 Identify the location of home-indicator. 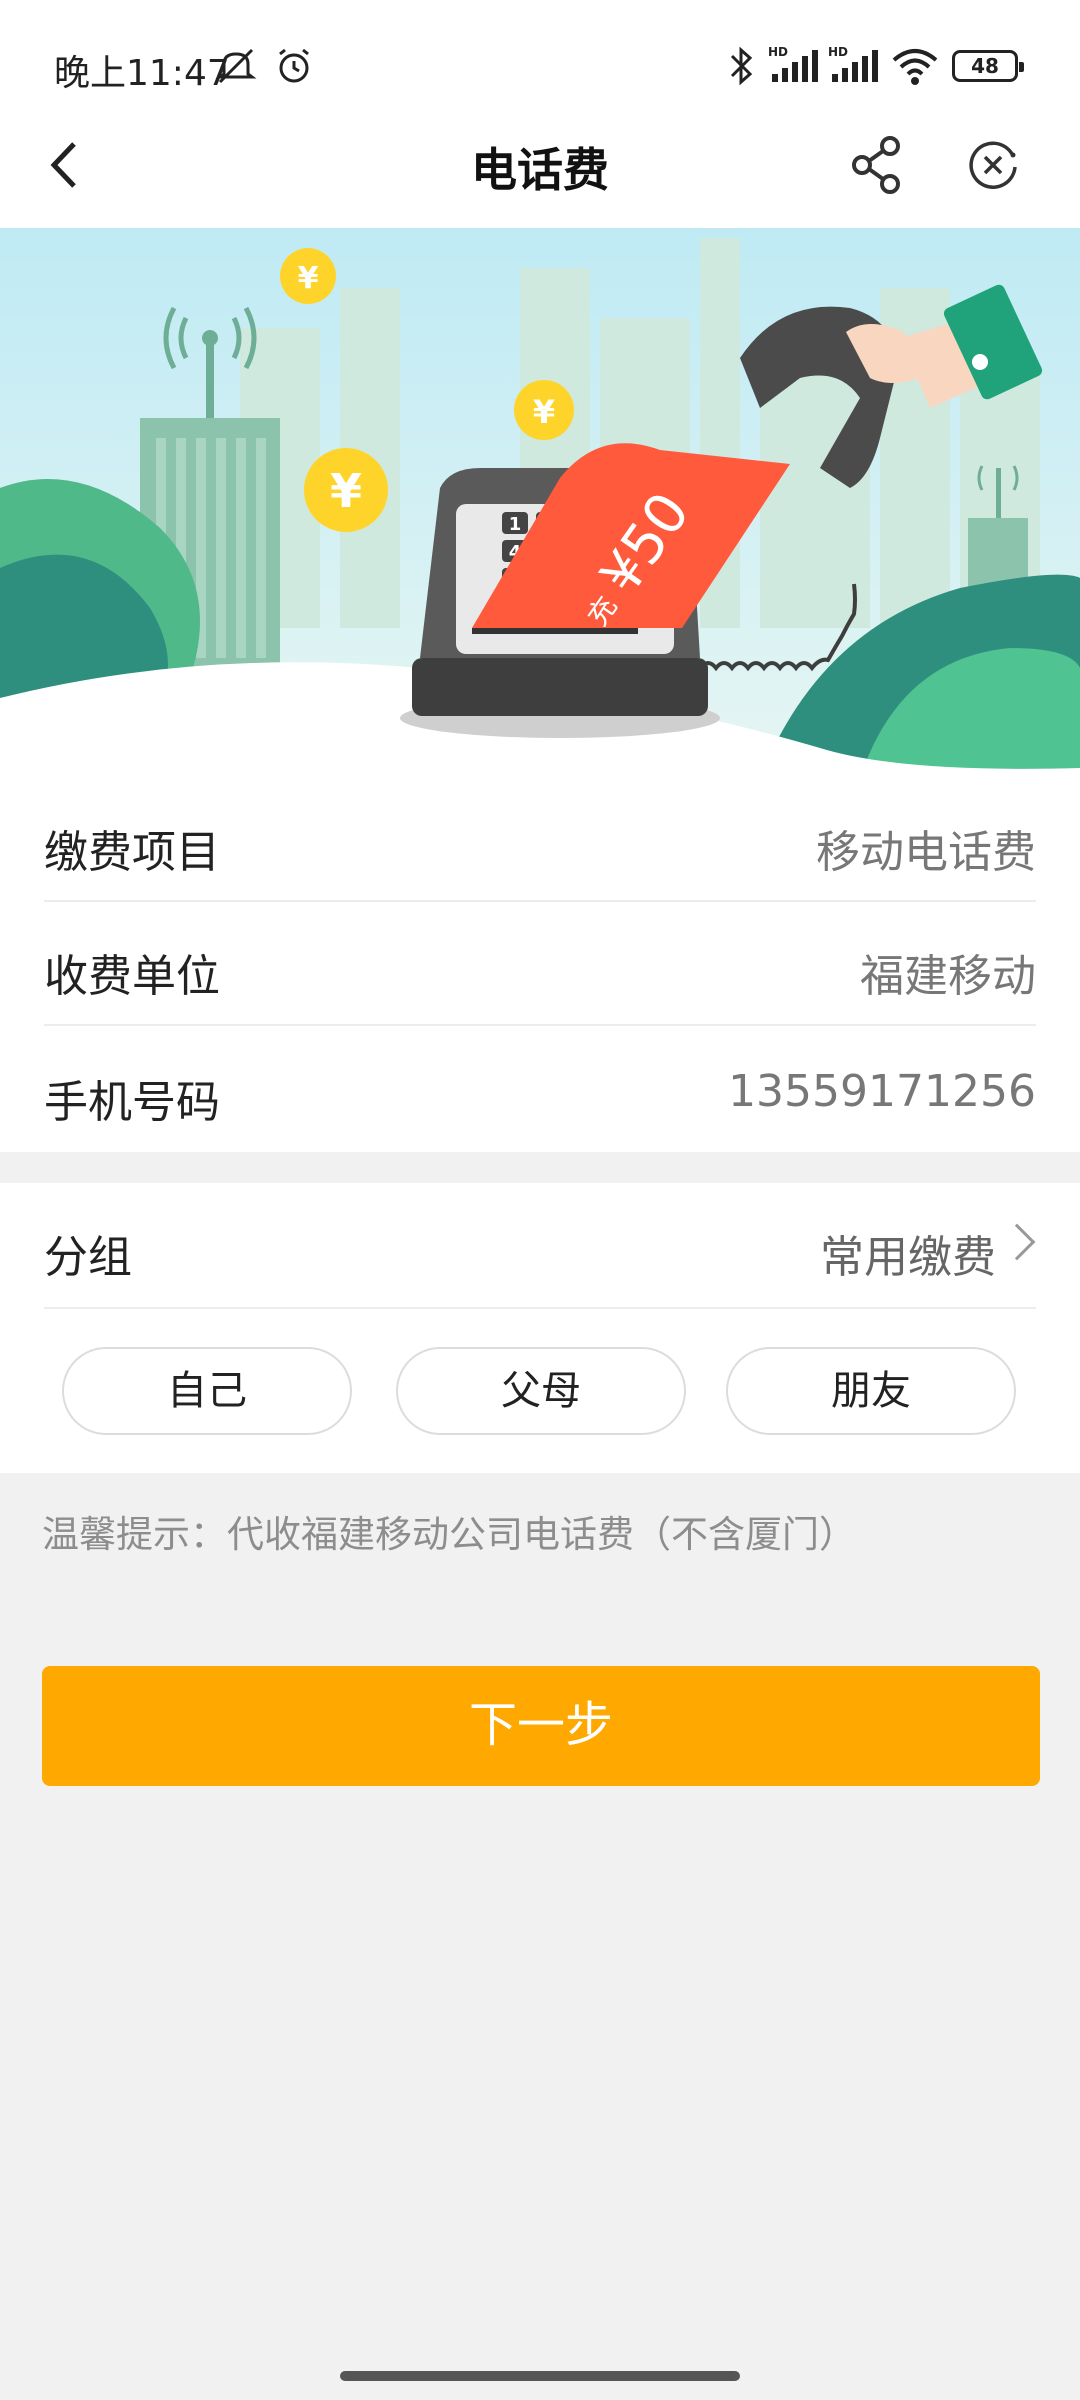
(540, 2376).